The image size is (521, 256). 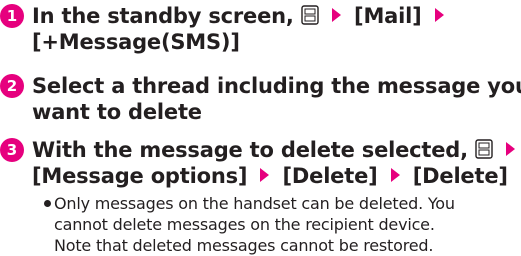 I want to click on step-number-1: 1, so click(x=12, y=16).